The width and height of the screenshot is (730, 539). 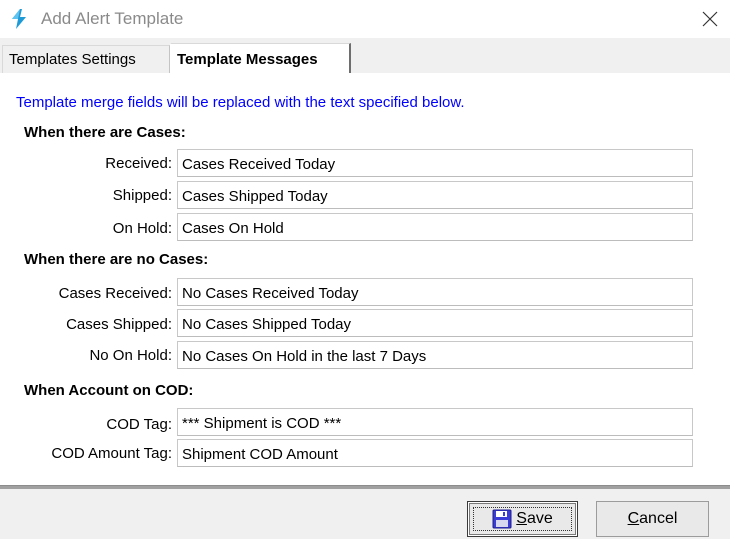 What do you see at coordinates (72, 59) in the screenshot?
I see `tab-label: Templates Settings` at bounding box center [72, 59].